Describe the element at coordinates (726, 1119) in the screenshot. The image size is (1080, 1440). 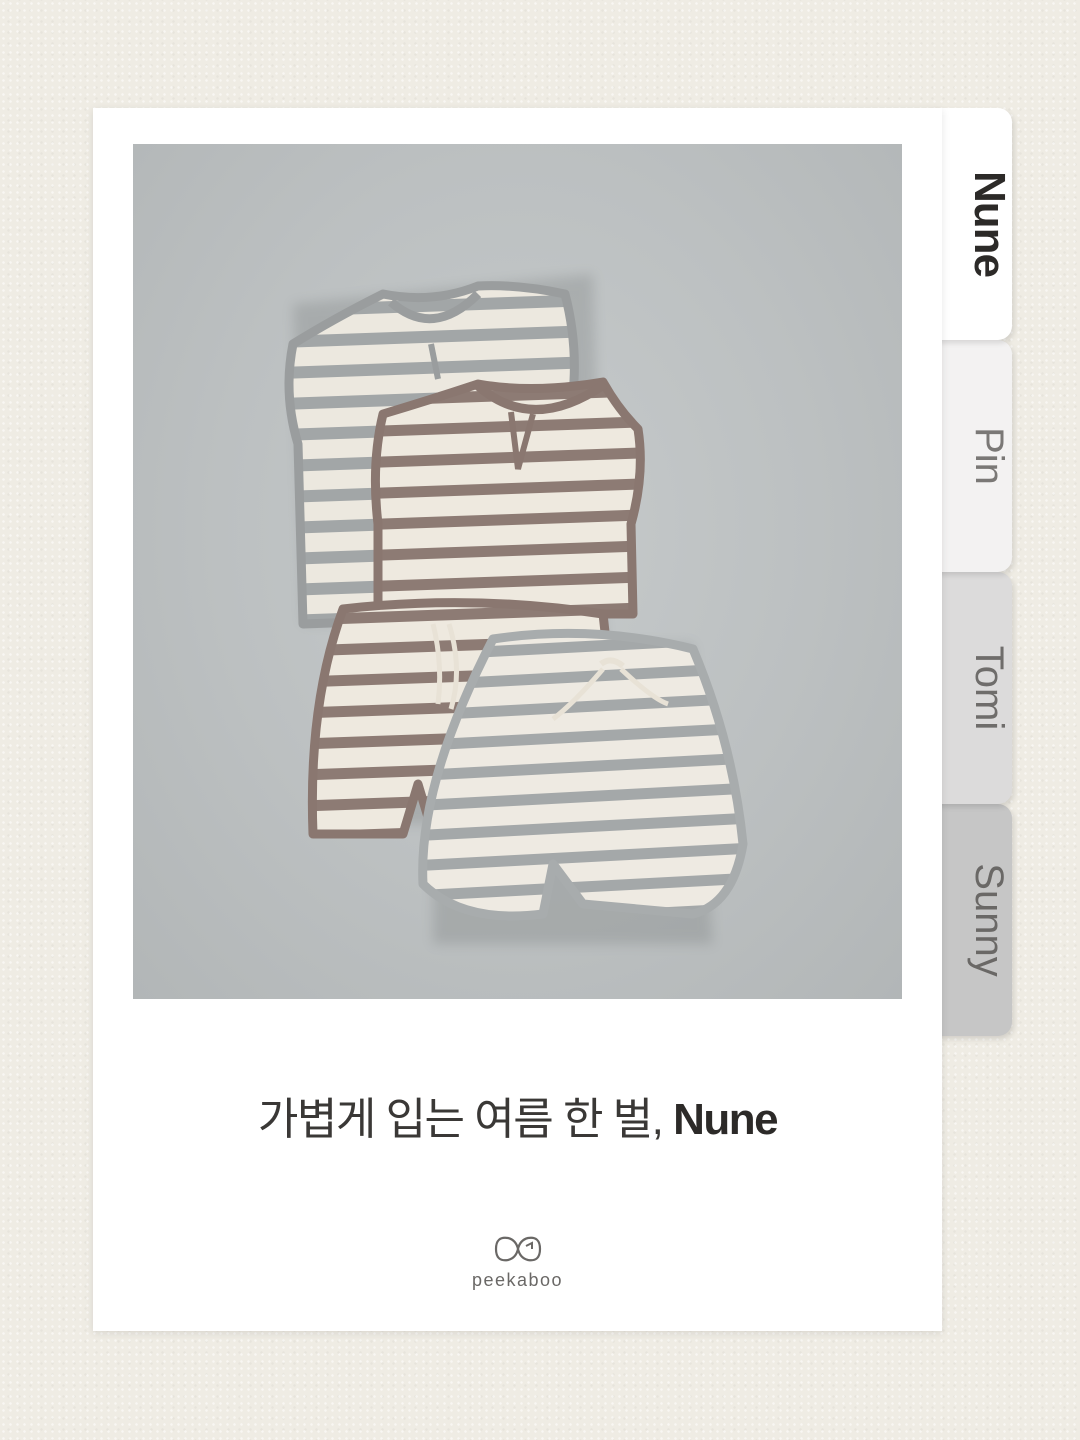
I see `caption-product-name: Nune` at that location.